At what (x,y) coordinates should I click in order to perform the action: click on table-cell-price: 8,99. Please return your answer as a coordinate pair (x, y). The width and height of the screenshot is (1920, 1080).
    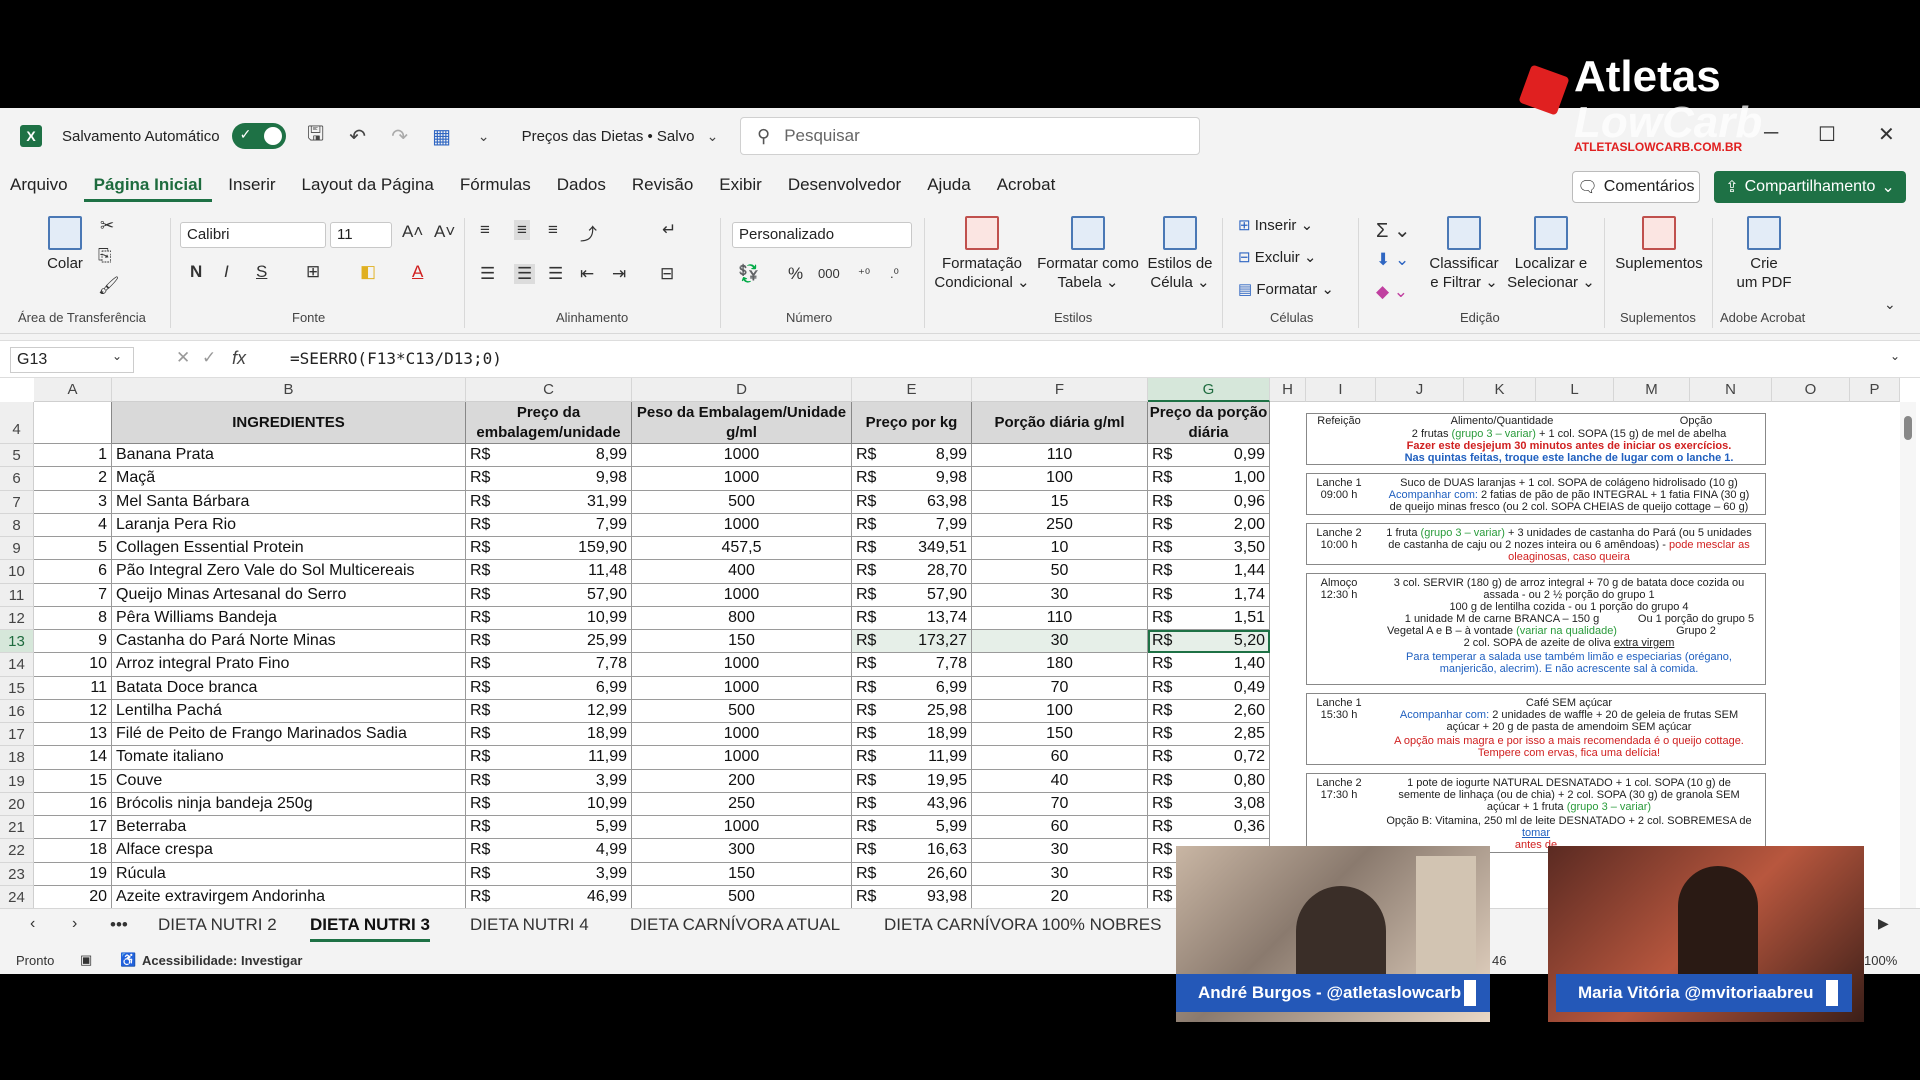
    Looking at the image, I should click on (566, 456).